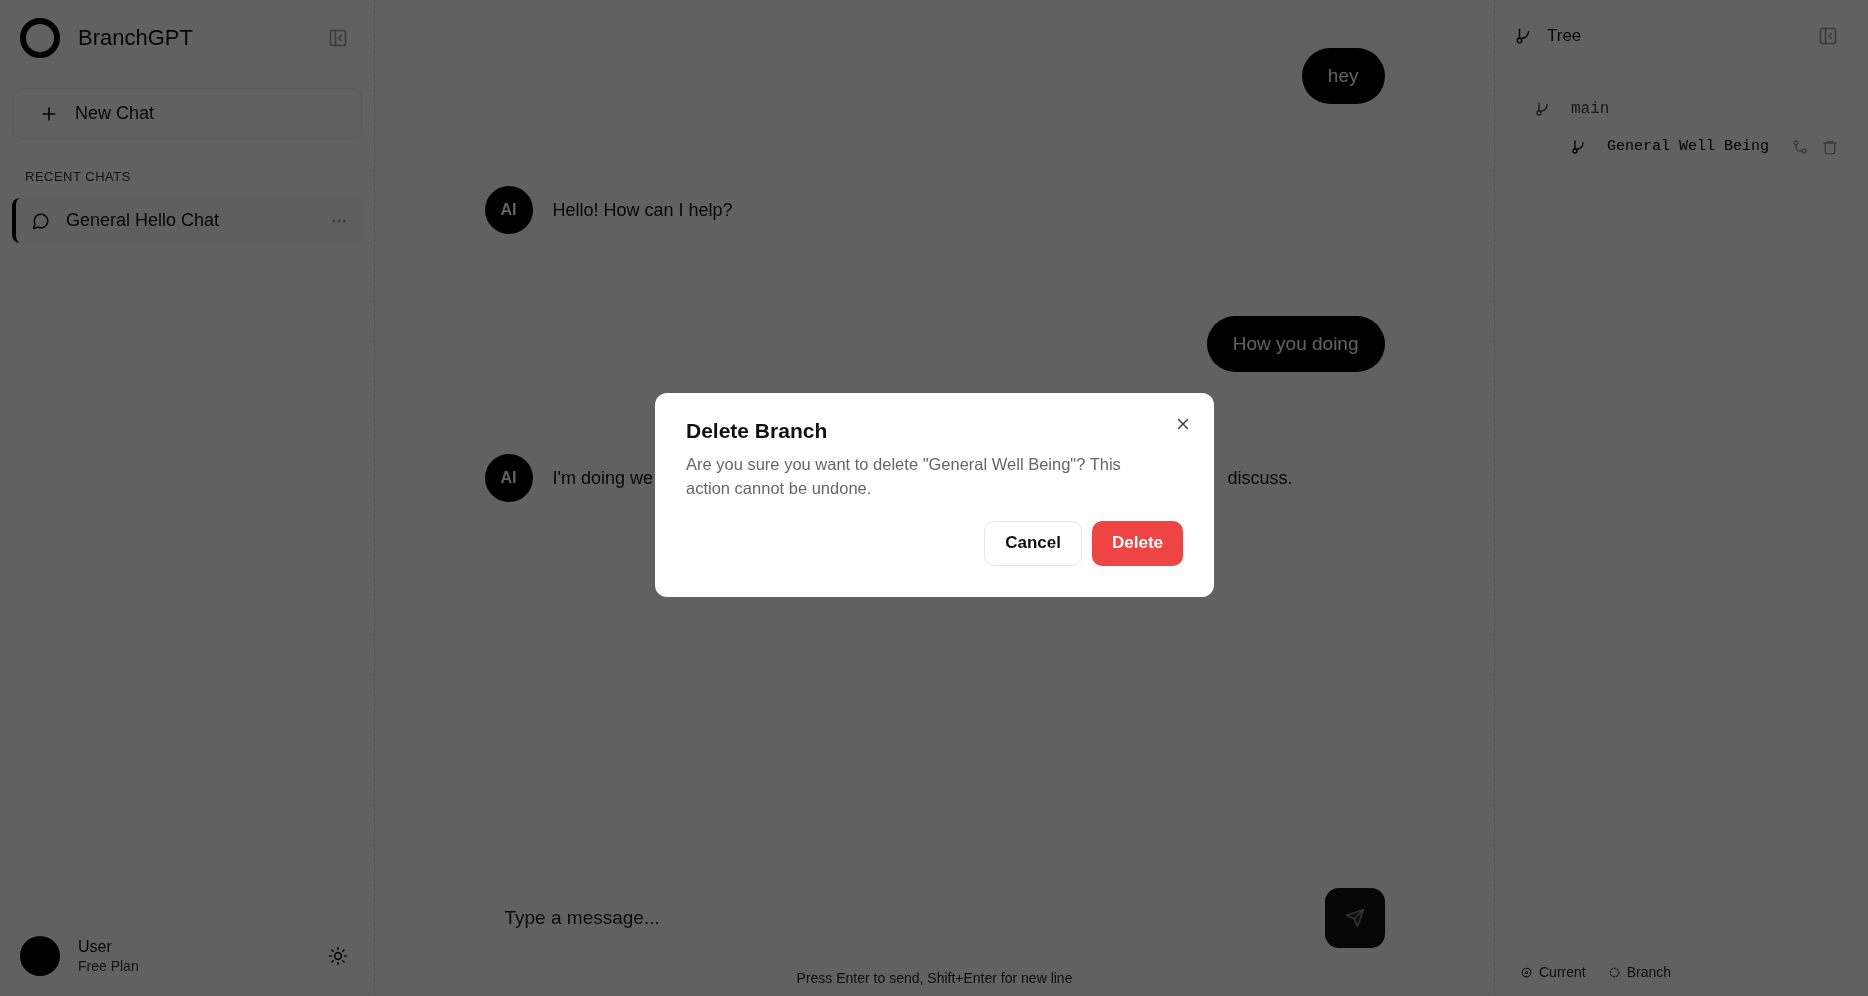  I want to click on send-icon, so click(1354, 918).